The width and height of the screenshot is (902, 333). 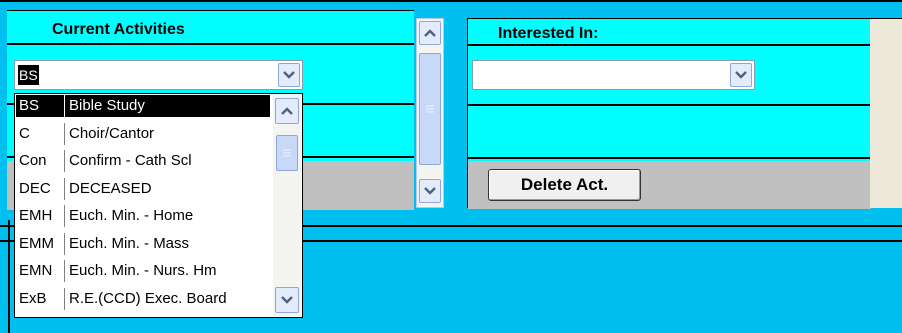 What do you see at coordinates (118, 29) in the screenshot?
I see `current-activities-header: Current Activities` at bounding box center [118, 29].